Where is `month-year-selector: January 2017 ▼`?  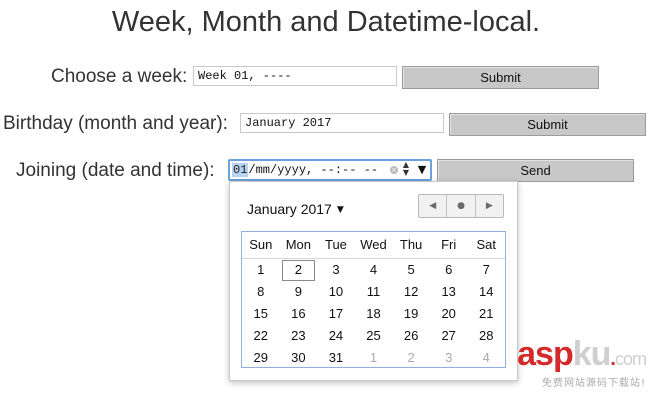
month-year-selector: January 2017 ▼ is located at coordinates (295, 209).